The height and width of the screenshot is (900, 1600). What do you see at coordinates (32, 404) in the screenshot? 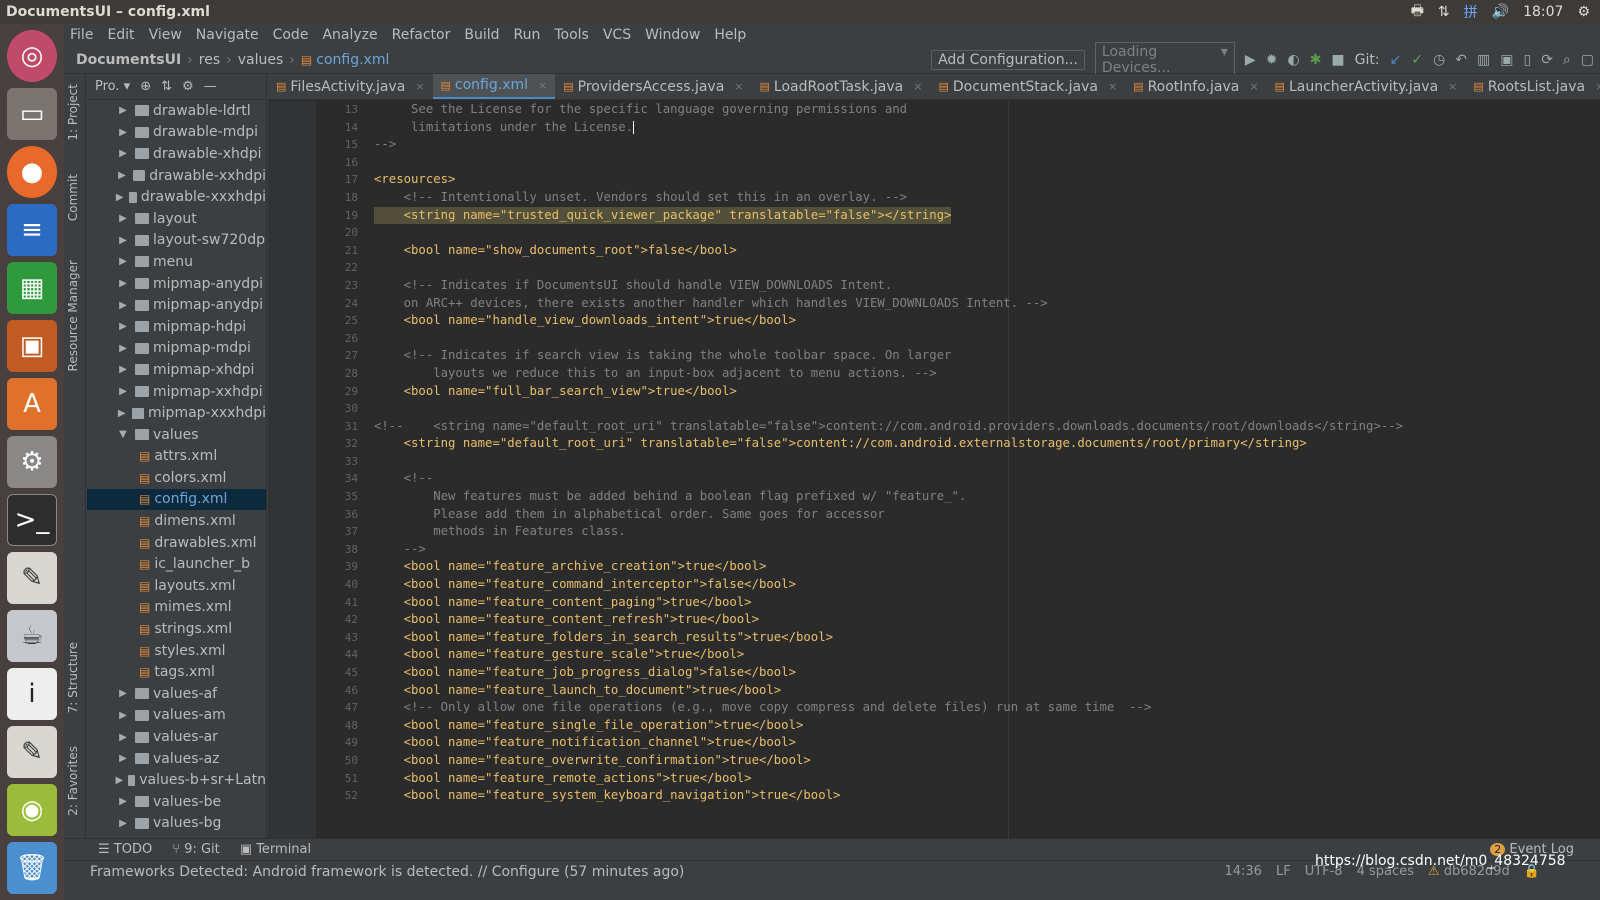
I see `software-center-icon: A` at bounding box center [32, 404].